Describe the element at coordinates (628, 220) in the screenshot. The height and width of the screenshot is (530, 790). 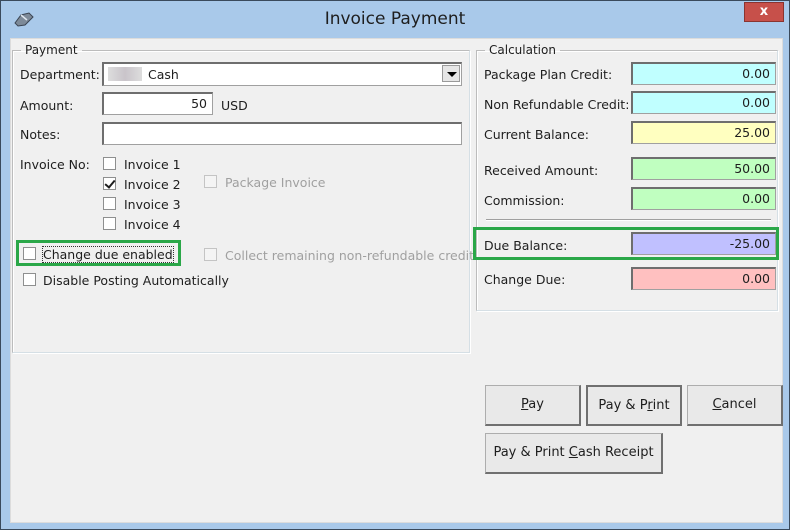
I see `calculation-separator` at that location.